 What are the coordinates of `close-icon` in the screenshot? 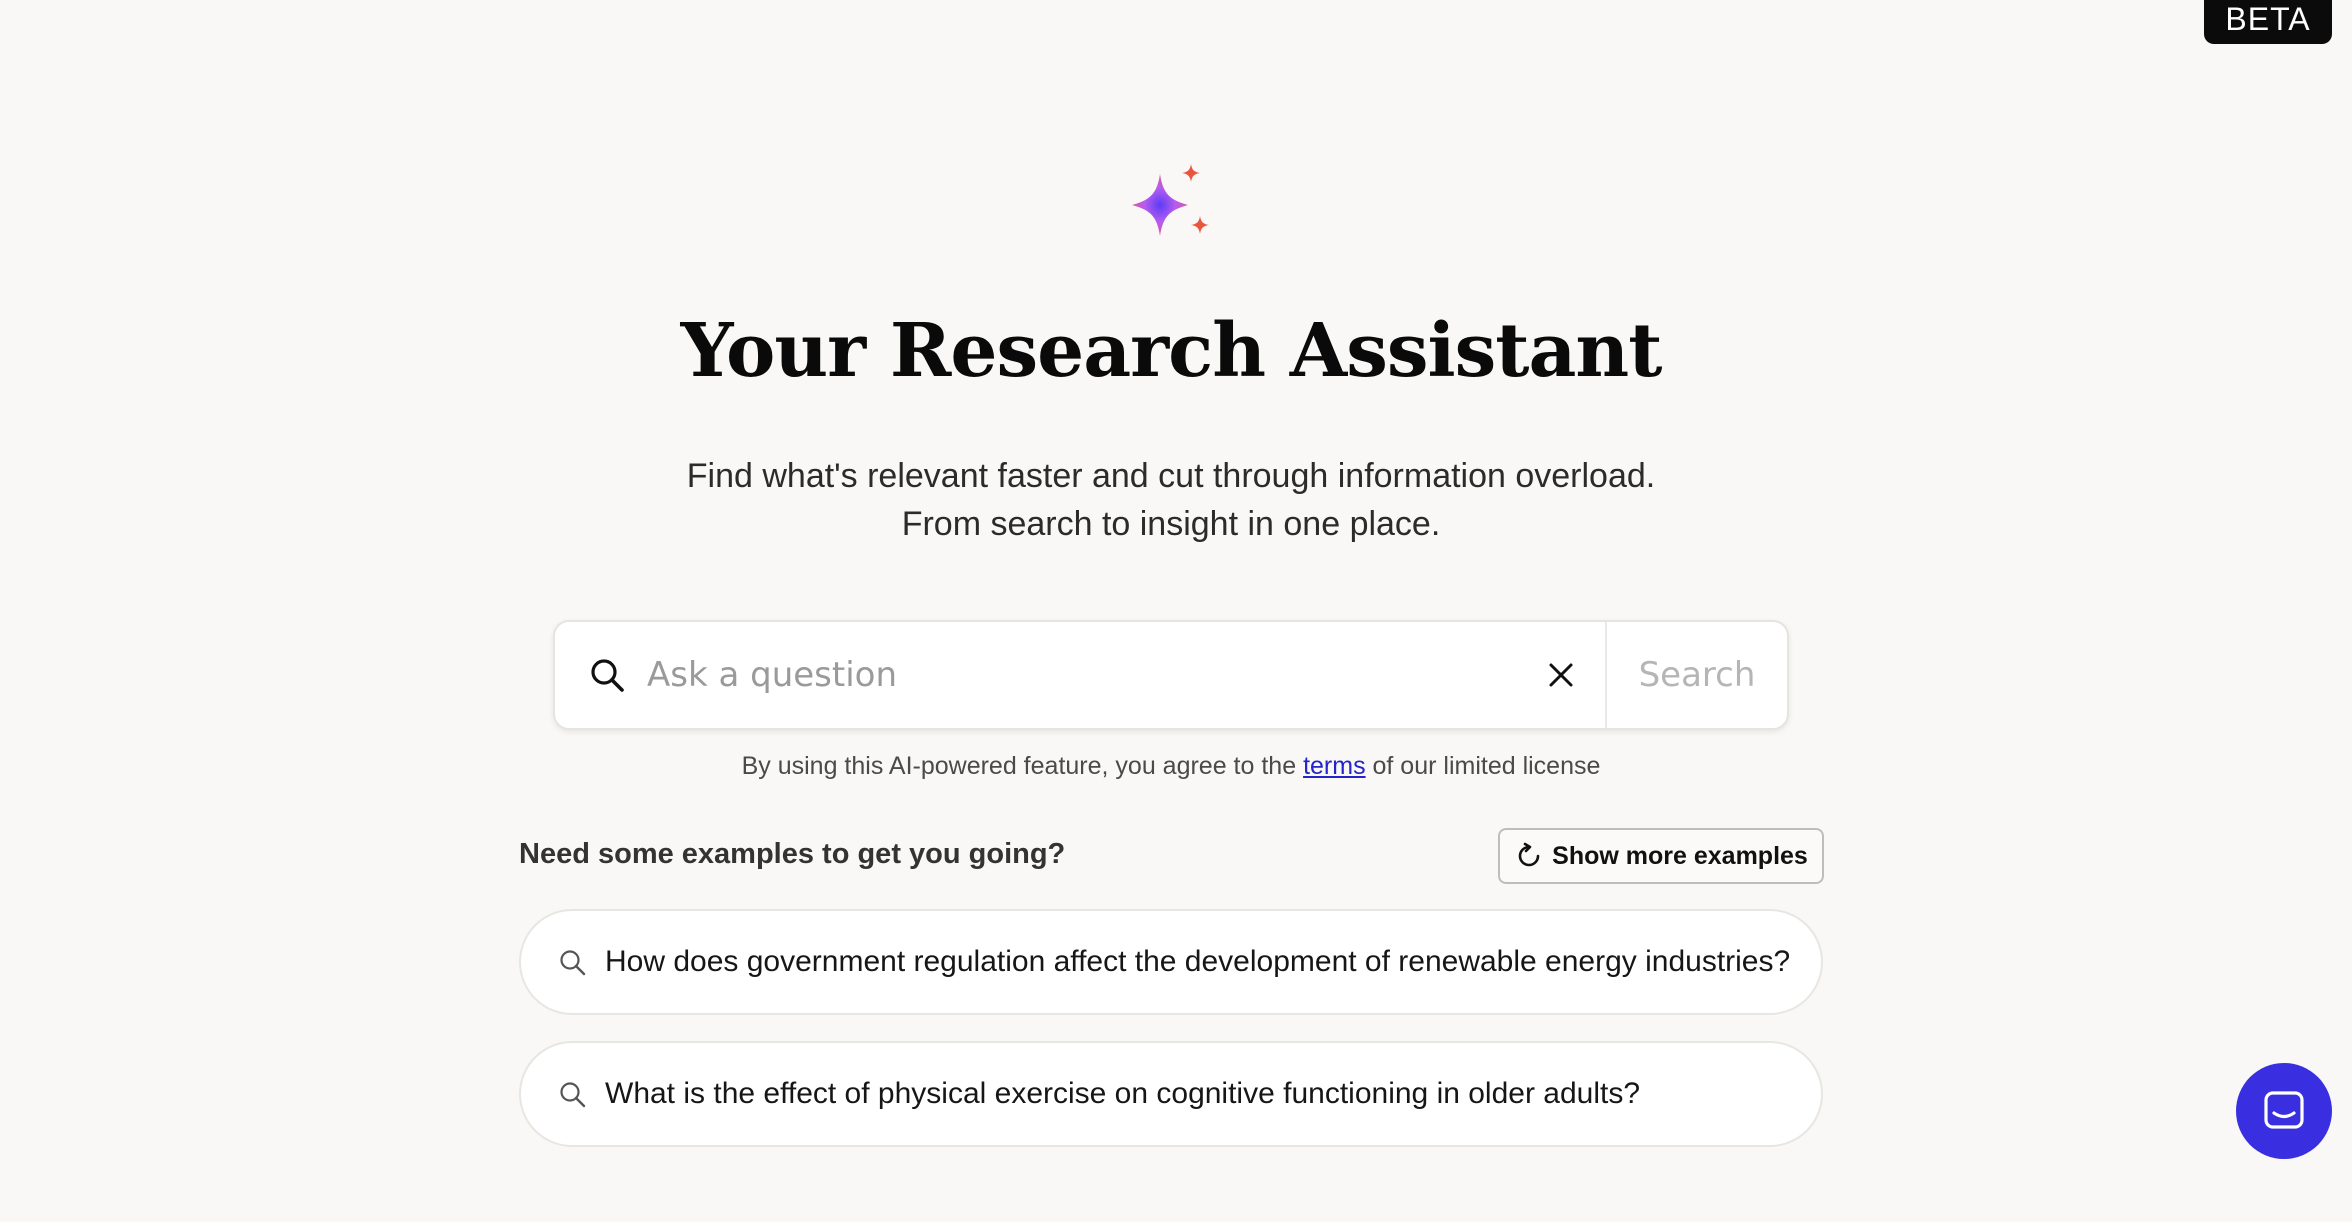 It's located at (1561, 675).